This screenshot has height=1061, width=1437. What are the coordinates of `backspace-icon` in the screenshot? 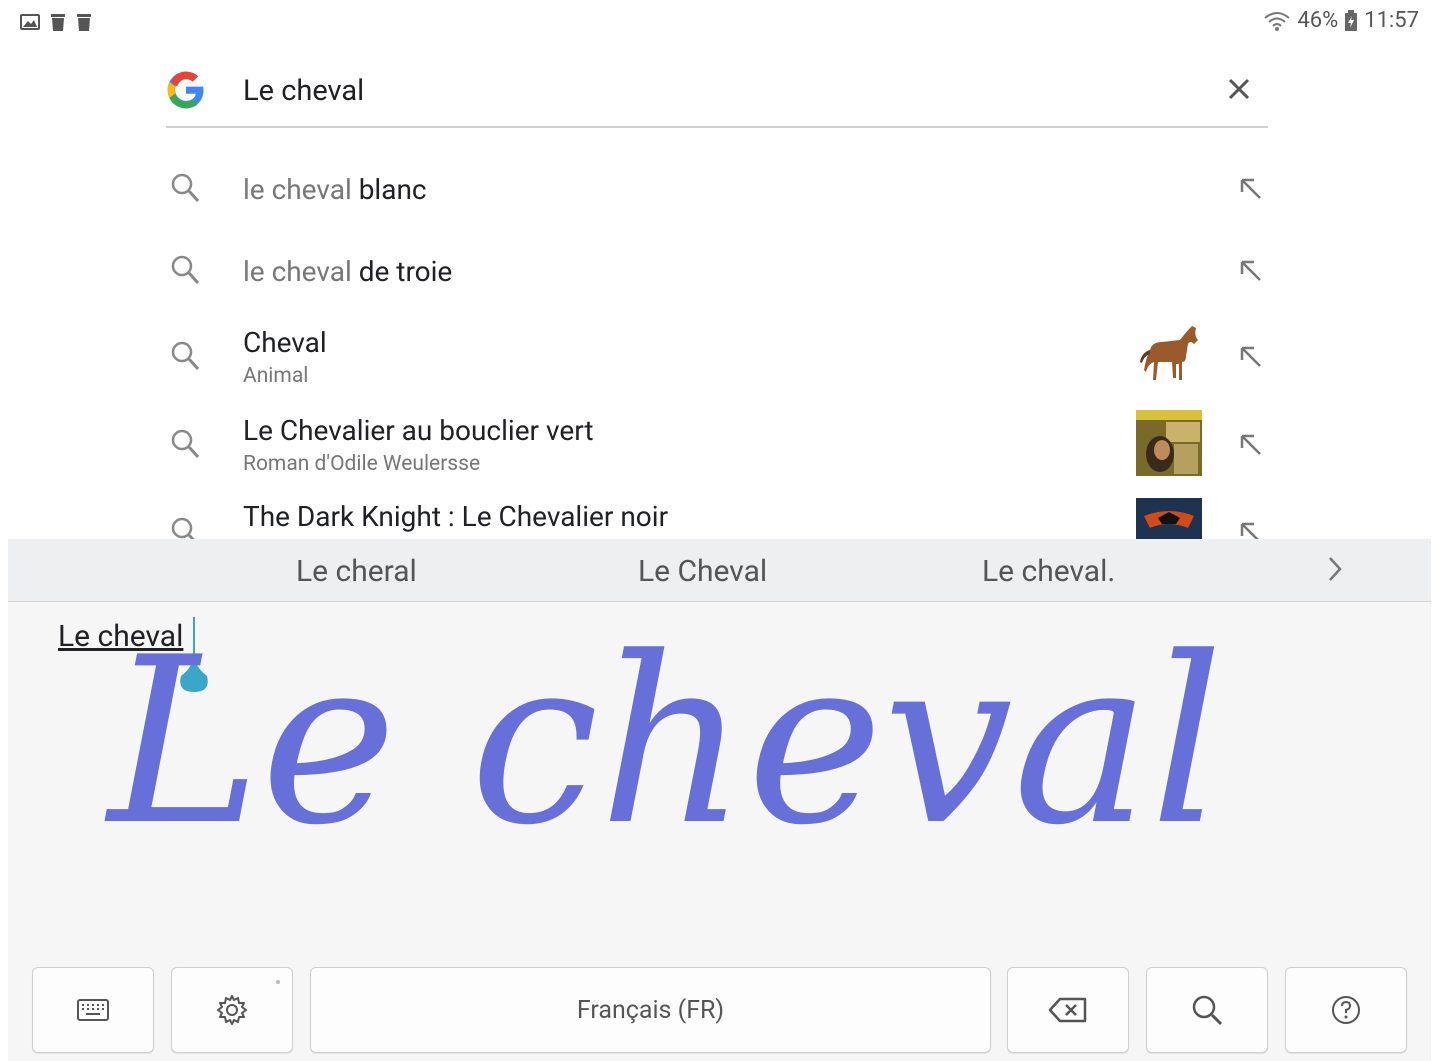 It's located at (1067, 1010).